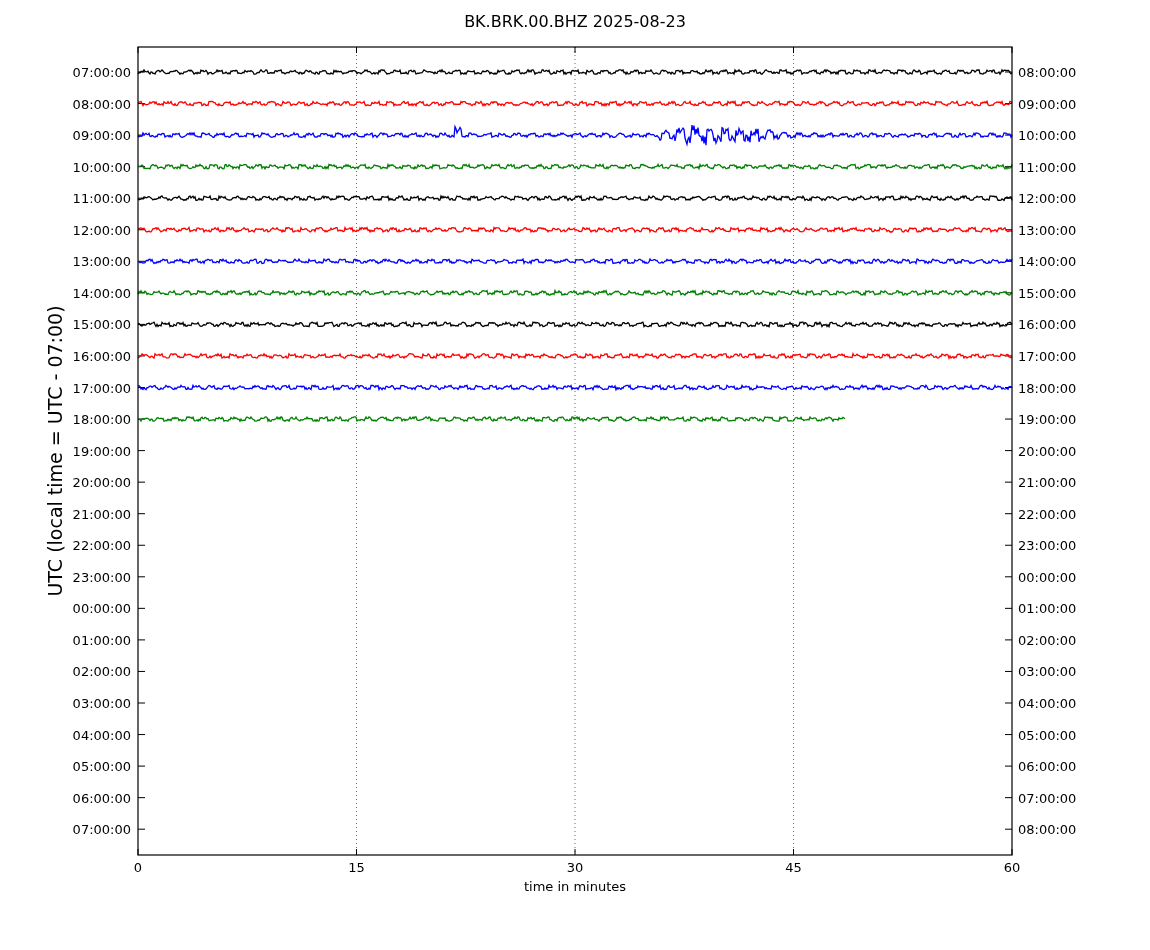 This screenshot has width=1150, height=950. What do you see at coordinates (138, 867) in the screenshot?
I see `x-tick-label: 0` at bounding box center [138, 867].